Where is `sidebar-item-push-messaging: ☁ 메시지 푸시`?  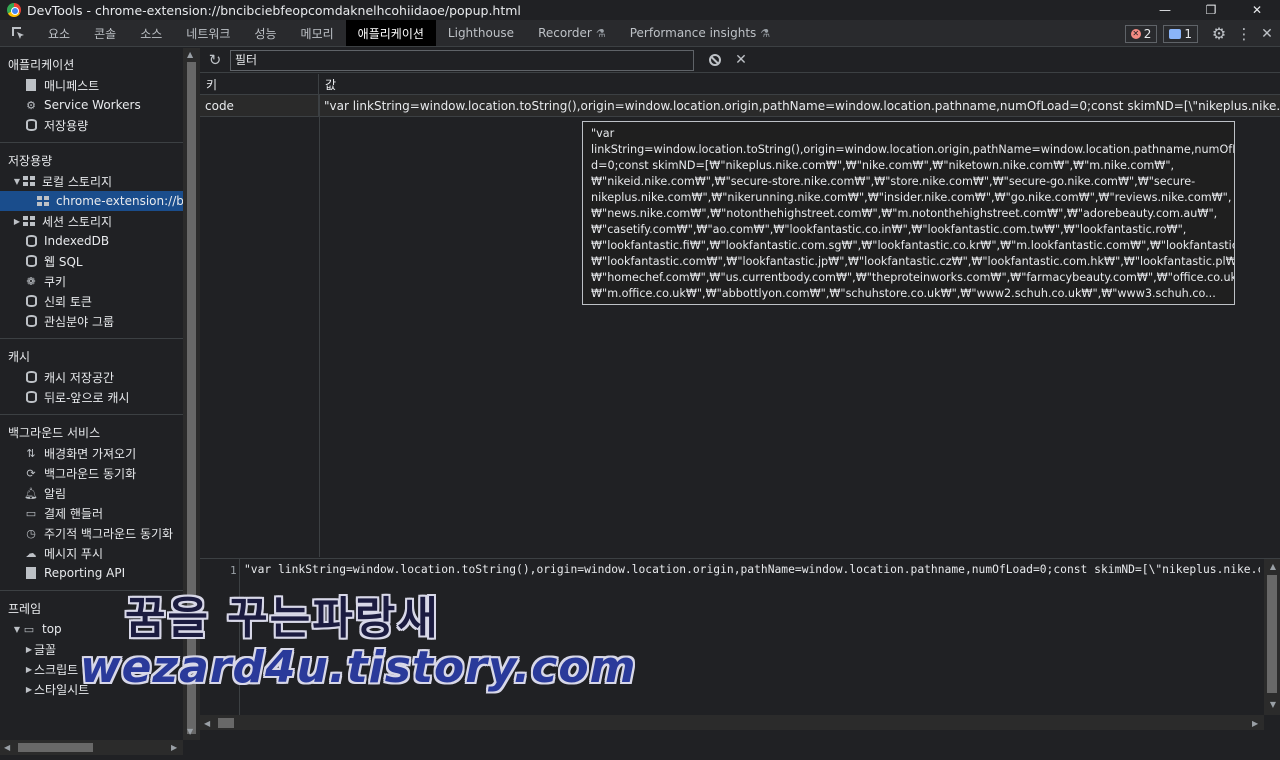
sidebar-item-push-messaging: ☁ 메시지 푸시 is located at coordinates (91, 553).